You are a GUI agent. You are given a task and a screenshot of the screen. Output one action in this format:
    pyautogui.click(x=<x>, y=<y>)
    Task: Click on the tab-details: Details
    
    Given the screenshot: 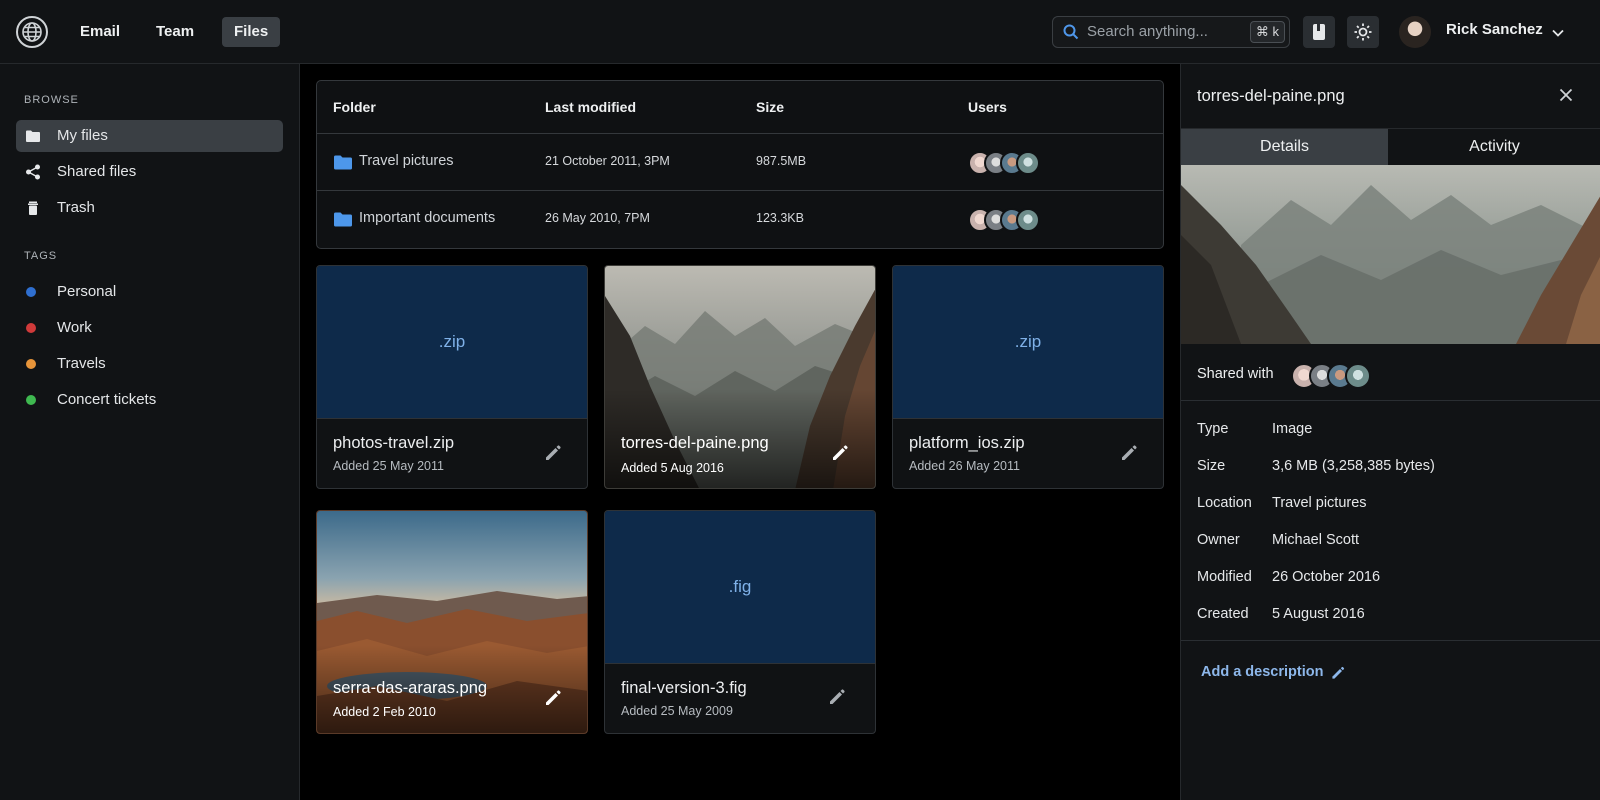 What is the action you would take?
    pyautogui.click(x=1284, y=147)
    